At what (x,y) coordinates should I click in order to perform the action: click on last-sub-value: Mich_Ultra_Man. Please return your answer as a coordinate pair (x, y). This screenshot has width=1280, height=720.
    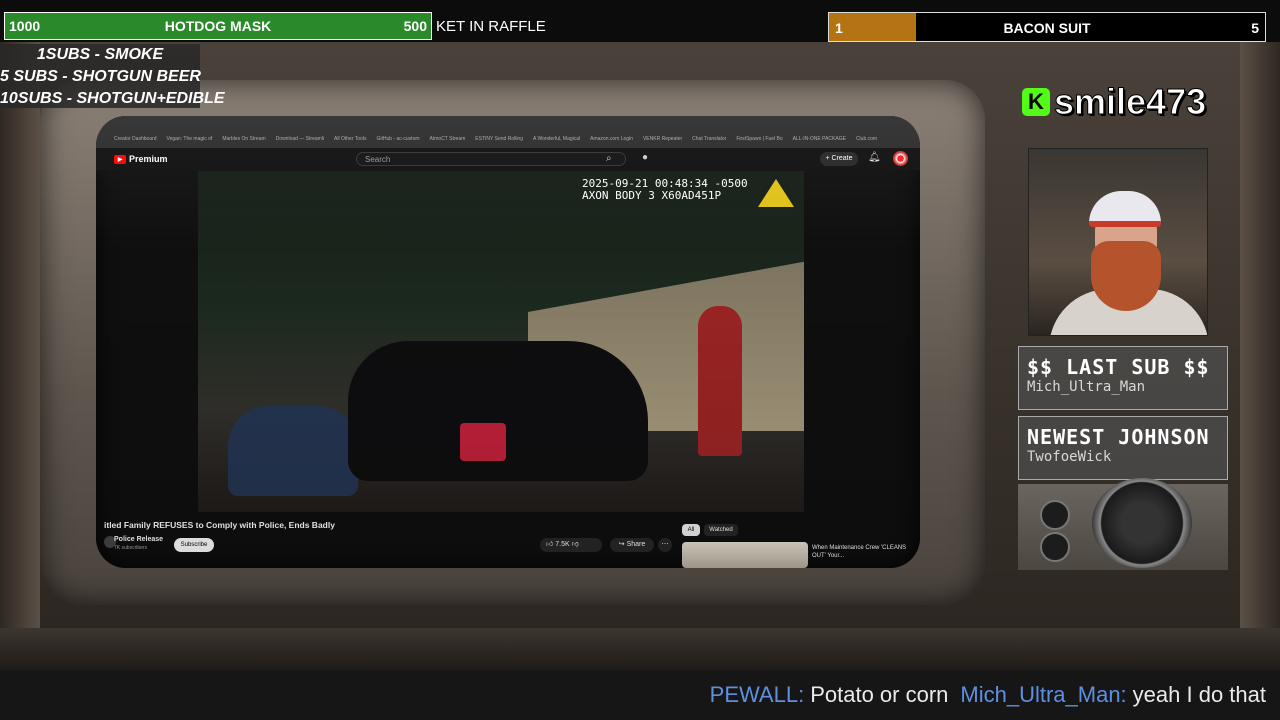
    Looking at the image, I should click on (1086, 387).